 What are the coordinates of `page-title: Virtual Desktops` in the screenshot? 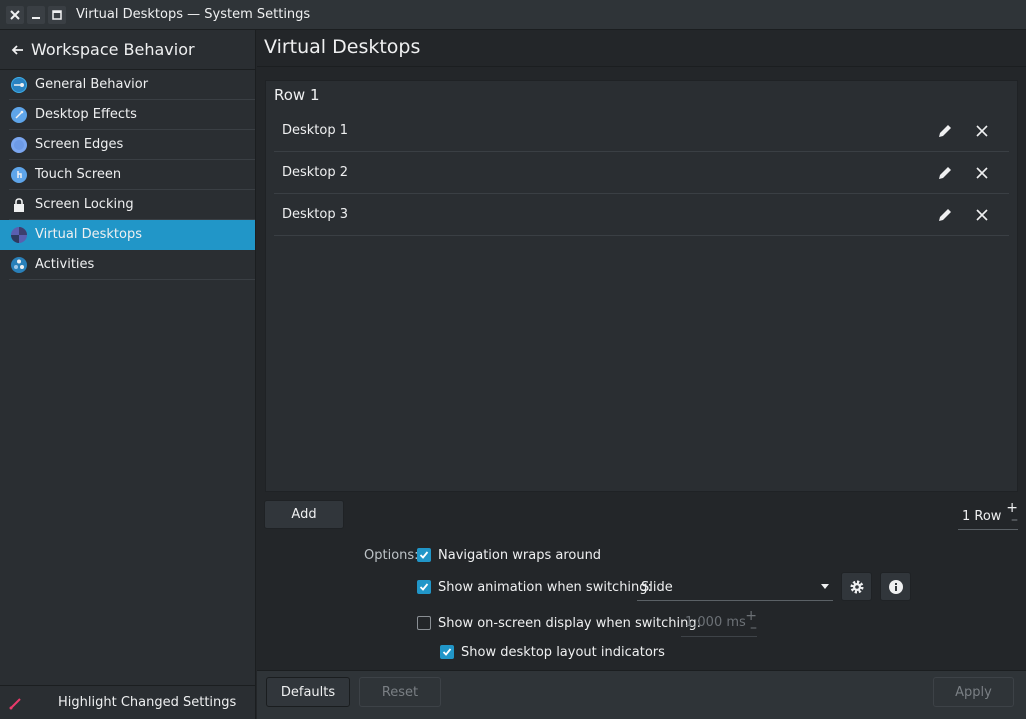 It's located at (342, 47).